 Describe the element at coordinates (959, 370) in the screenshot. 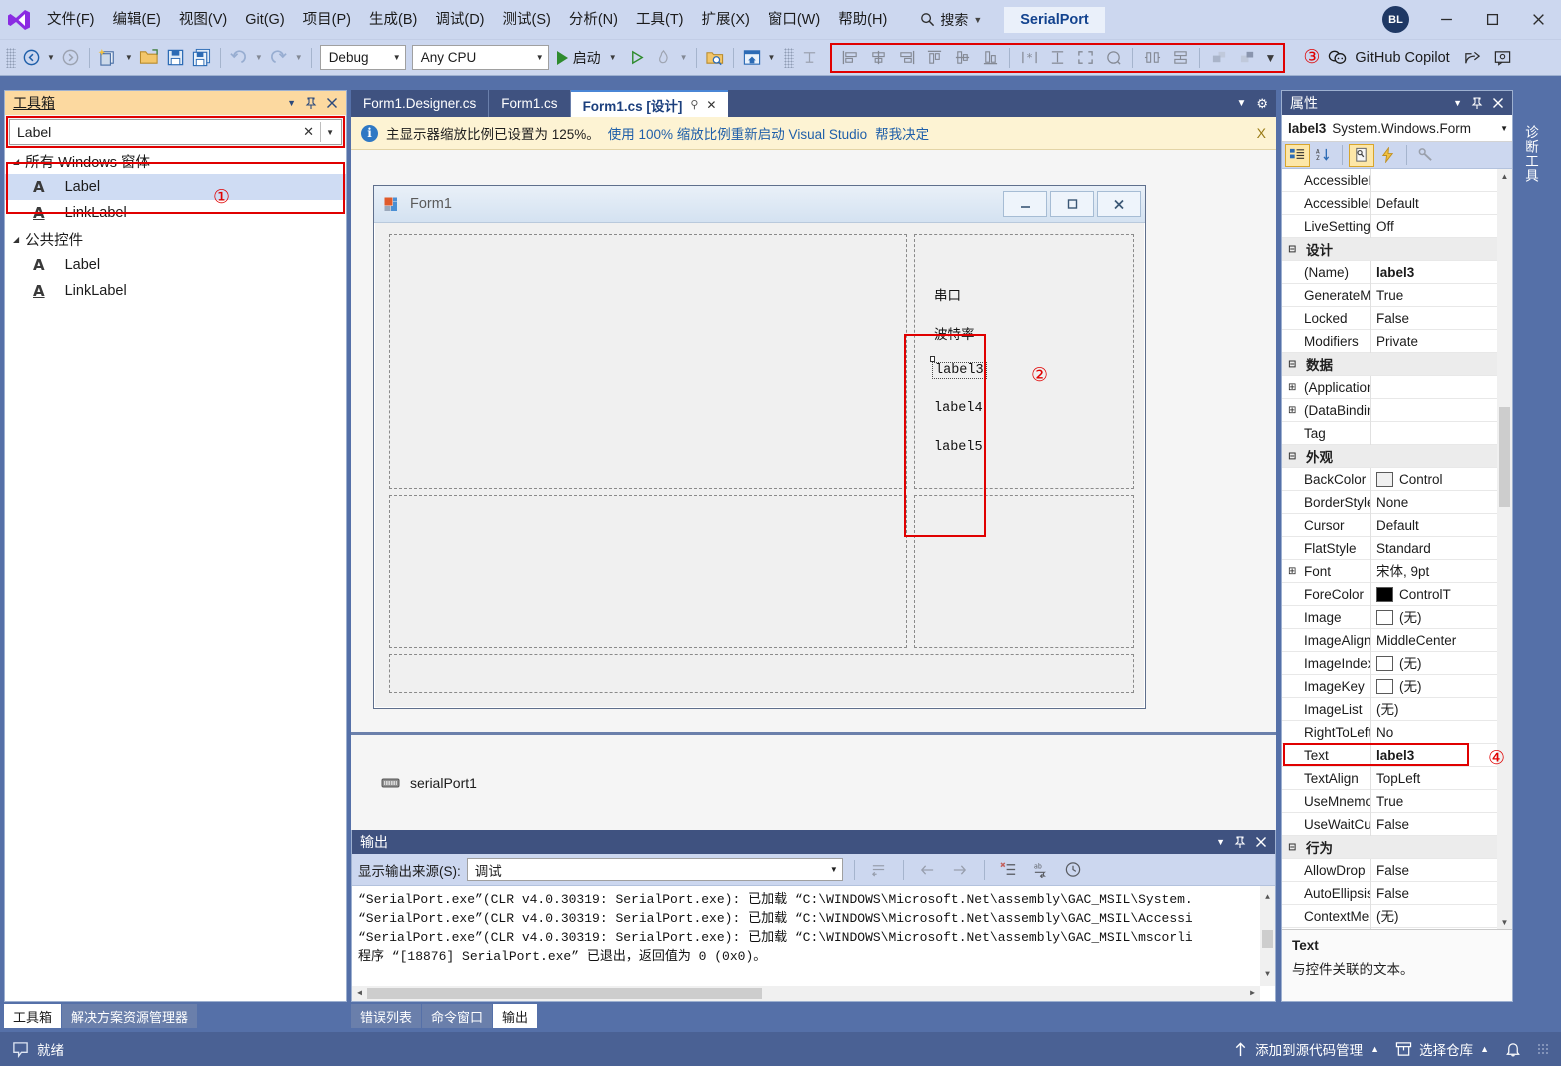

I see `designer-label-label3: label3` at that location.